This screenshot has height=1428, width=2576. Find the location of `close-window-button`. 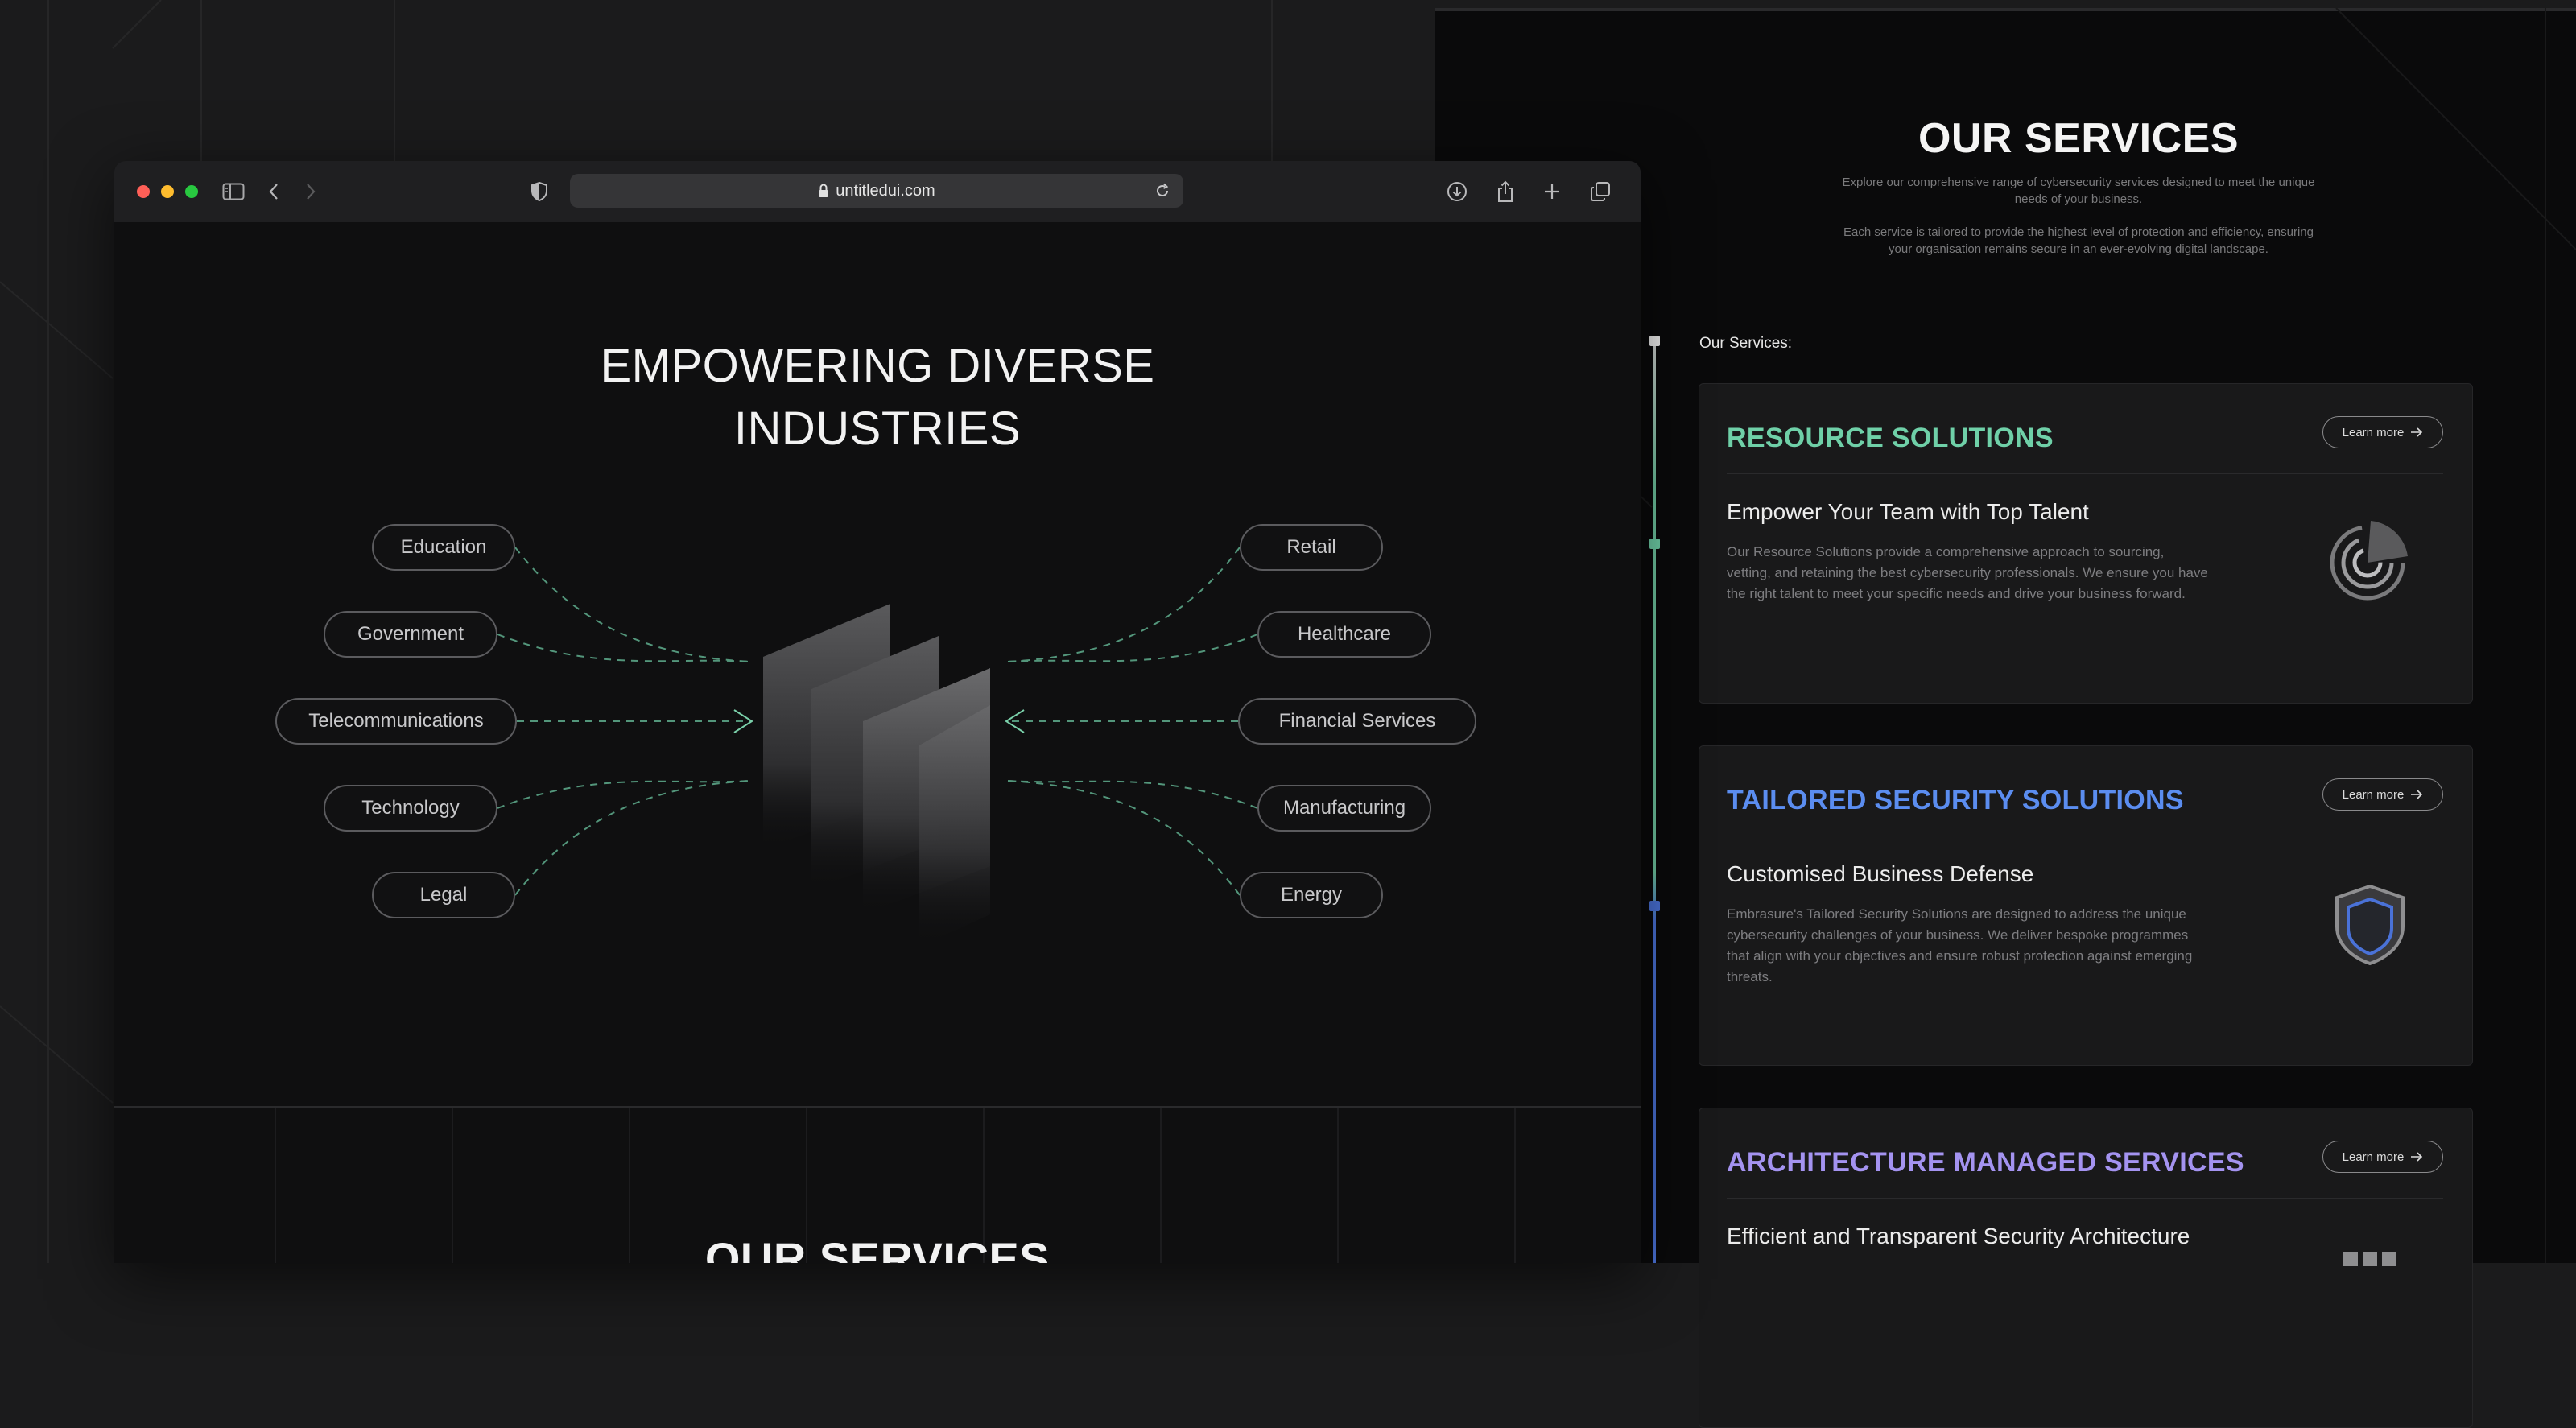

close-window-button is located at coordinates (143, 191).